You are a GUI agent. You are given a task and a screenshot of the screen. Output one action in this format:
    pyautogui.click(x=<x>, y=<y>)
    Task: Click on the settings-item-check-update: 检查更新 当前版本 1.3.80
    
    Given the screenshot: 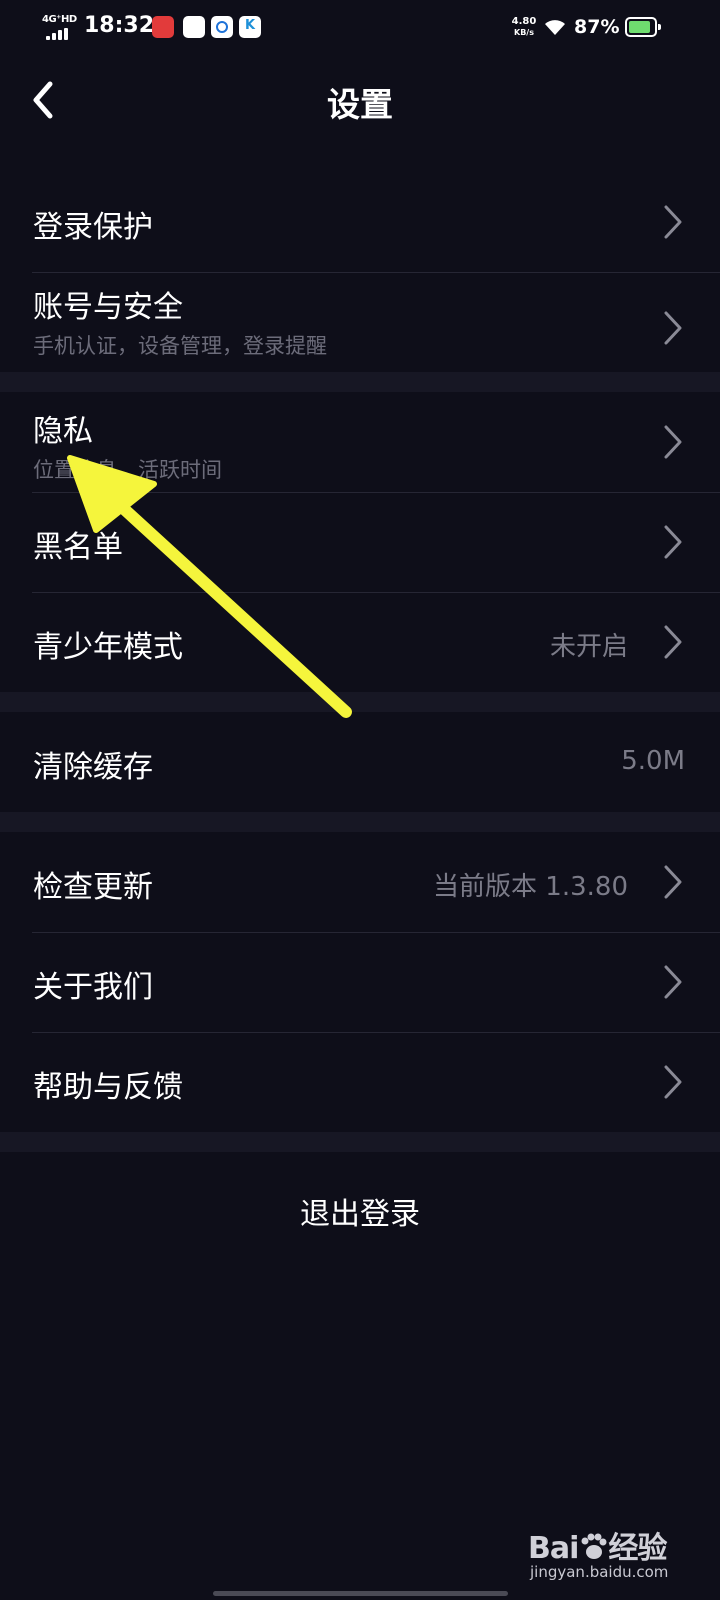 What is the action you would take?
    pyautogui.click(x=360, y=882)
    